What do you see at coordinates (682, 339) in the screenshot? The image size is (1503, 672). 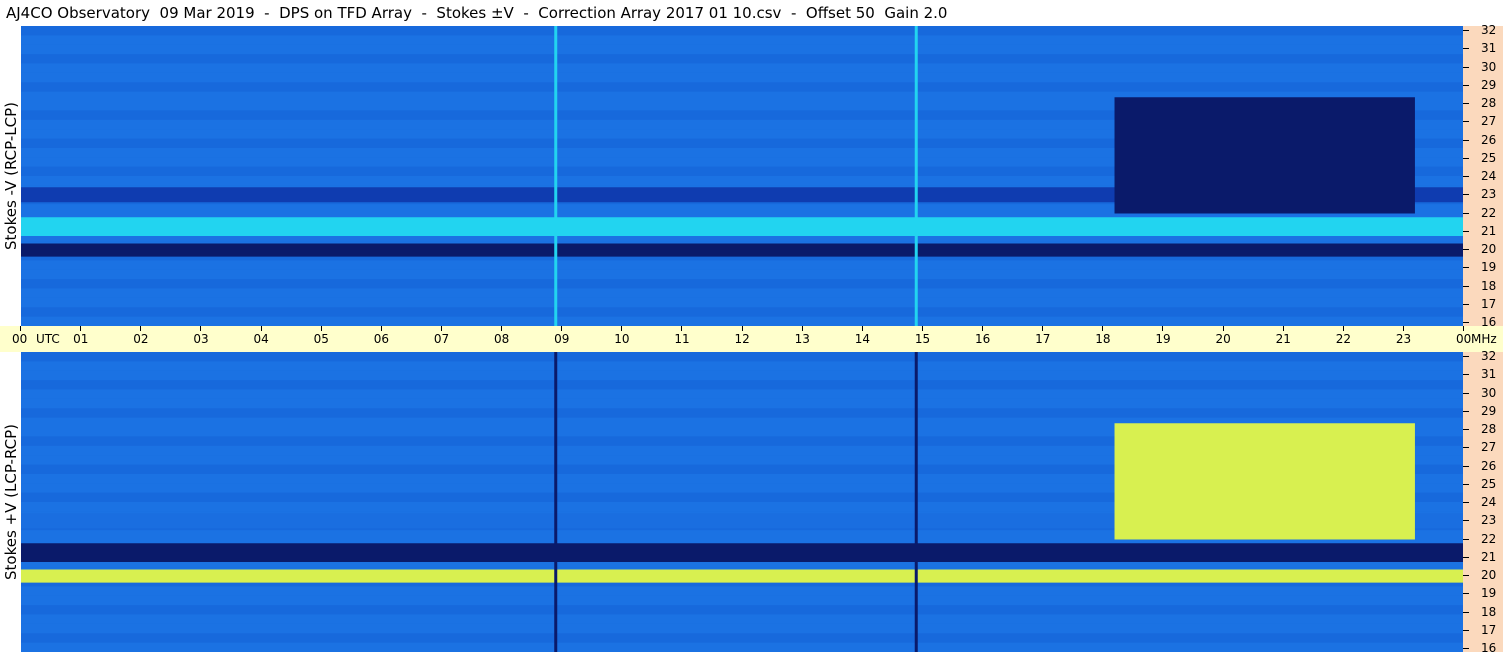 I see `time-tick-label: 11` at bounding box center [682, 339].